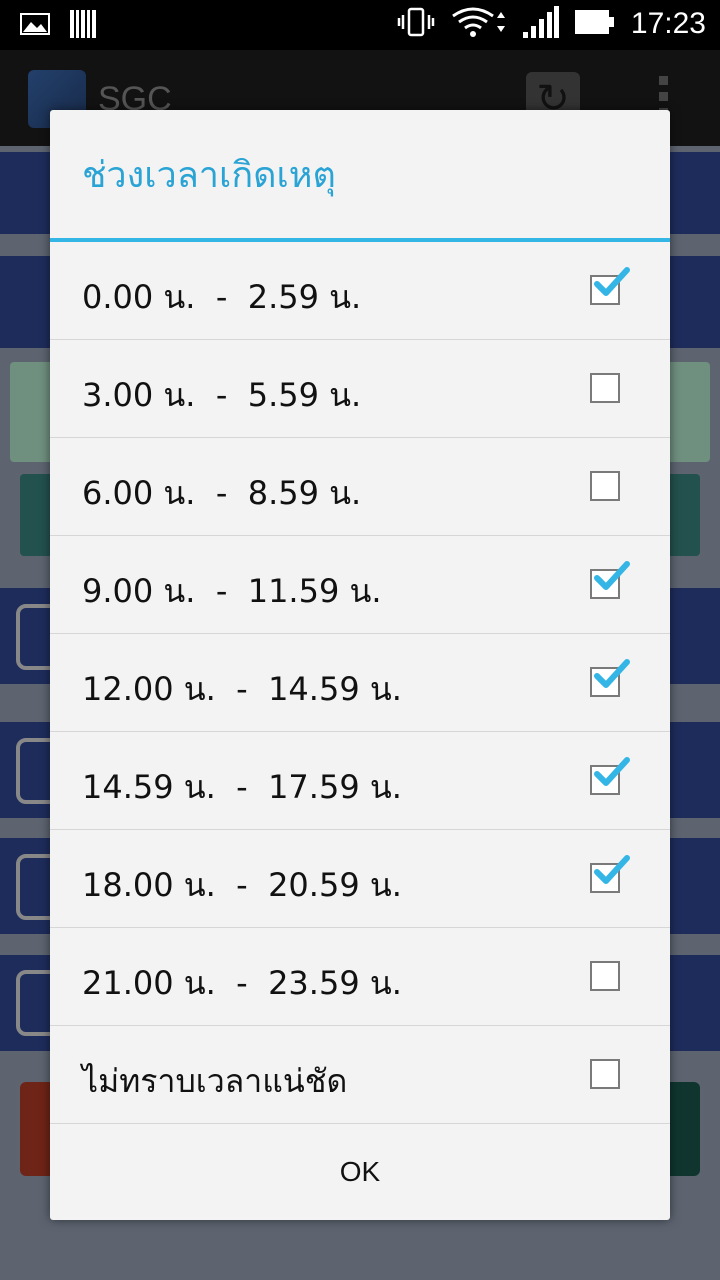 The image size is (720, 1280). What do you see at coordinates (222, 297) in the screenshot?
I see `list-item-label: 0.00 น. - 2.59 น.` at bounding box center [222, 297].